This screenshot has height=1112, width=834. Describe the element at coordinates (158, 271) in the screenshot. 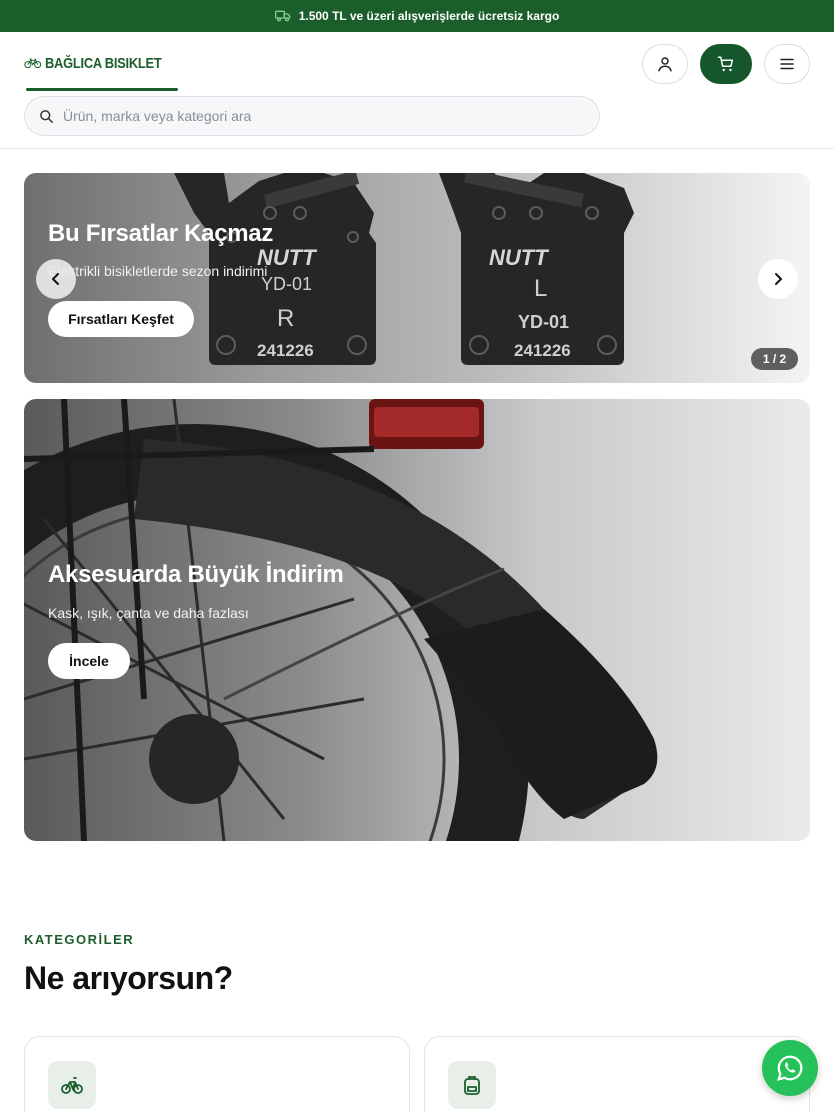

I see `slide-1-subtitle: Elektrikli bisikletlerde sezon indirimi` at that location.